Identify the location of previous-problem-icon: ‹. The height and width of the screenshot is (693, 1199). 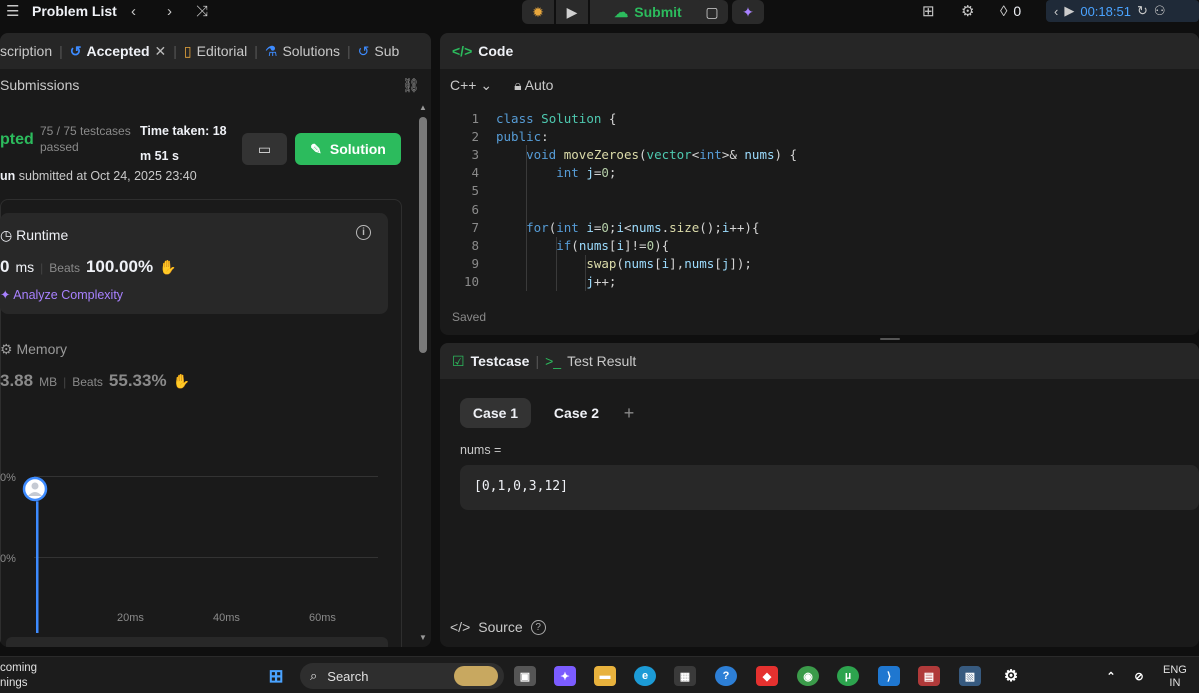
(133, 11).